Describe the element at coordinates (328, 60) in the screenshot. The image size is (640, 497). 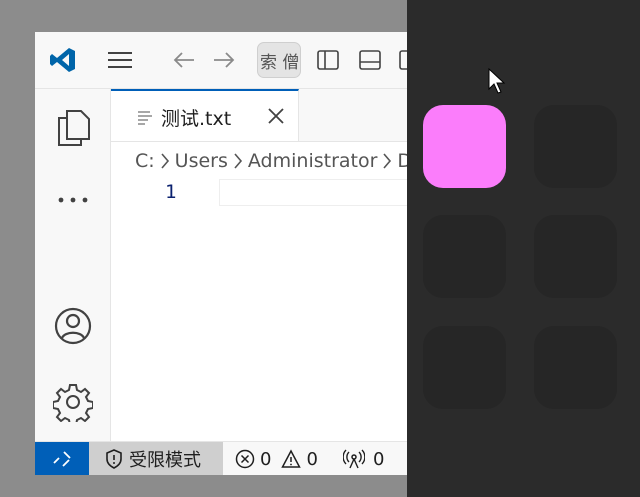
I see `layout-sidebar-icon` at that location.